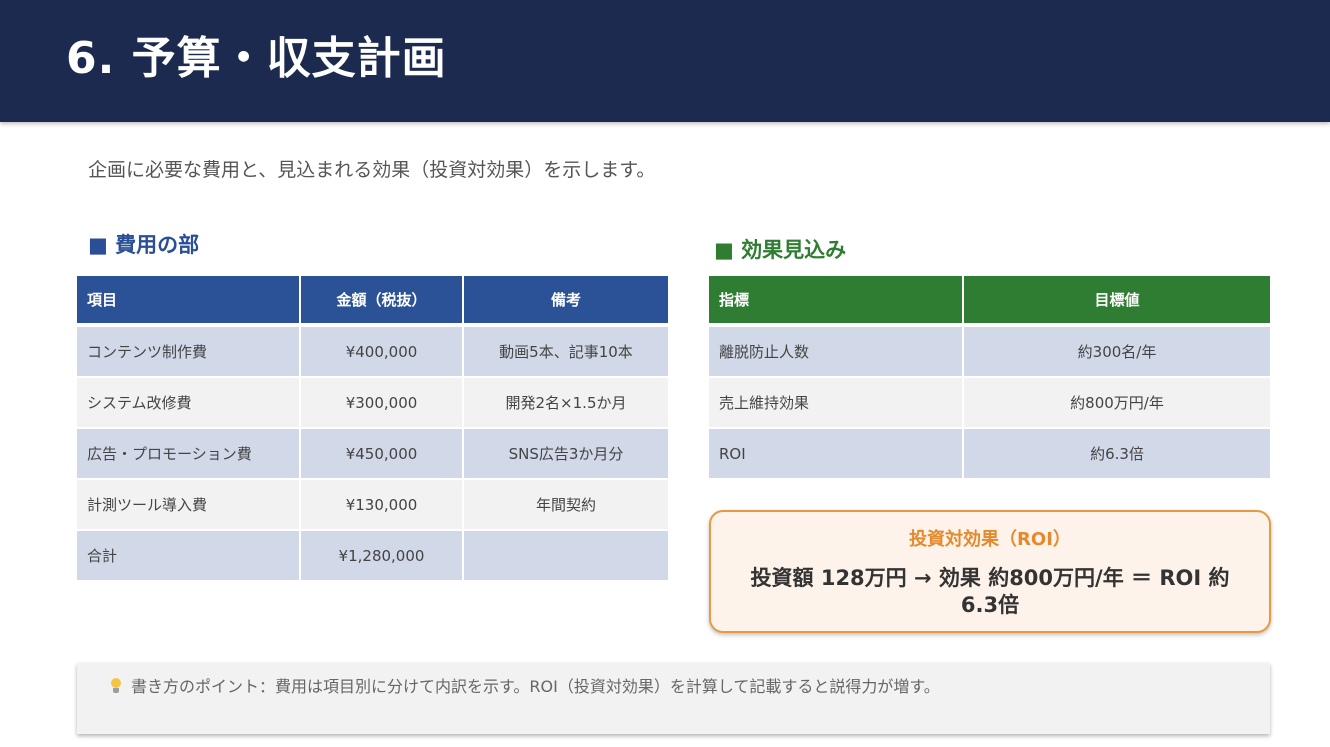 The height and width of the screenshot is (747, 1330). What do you see at coordinates (381, 402) in the screenshot?
I see `cost-amount-cell: ¥300,000` at bounding box center [381, 402].